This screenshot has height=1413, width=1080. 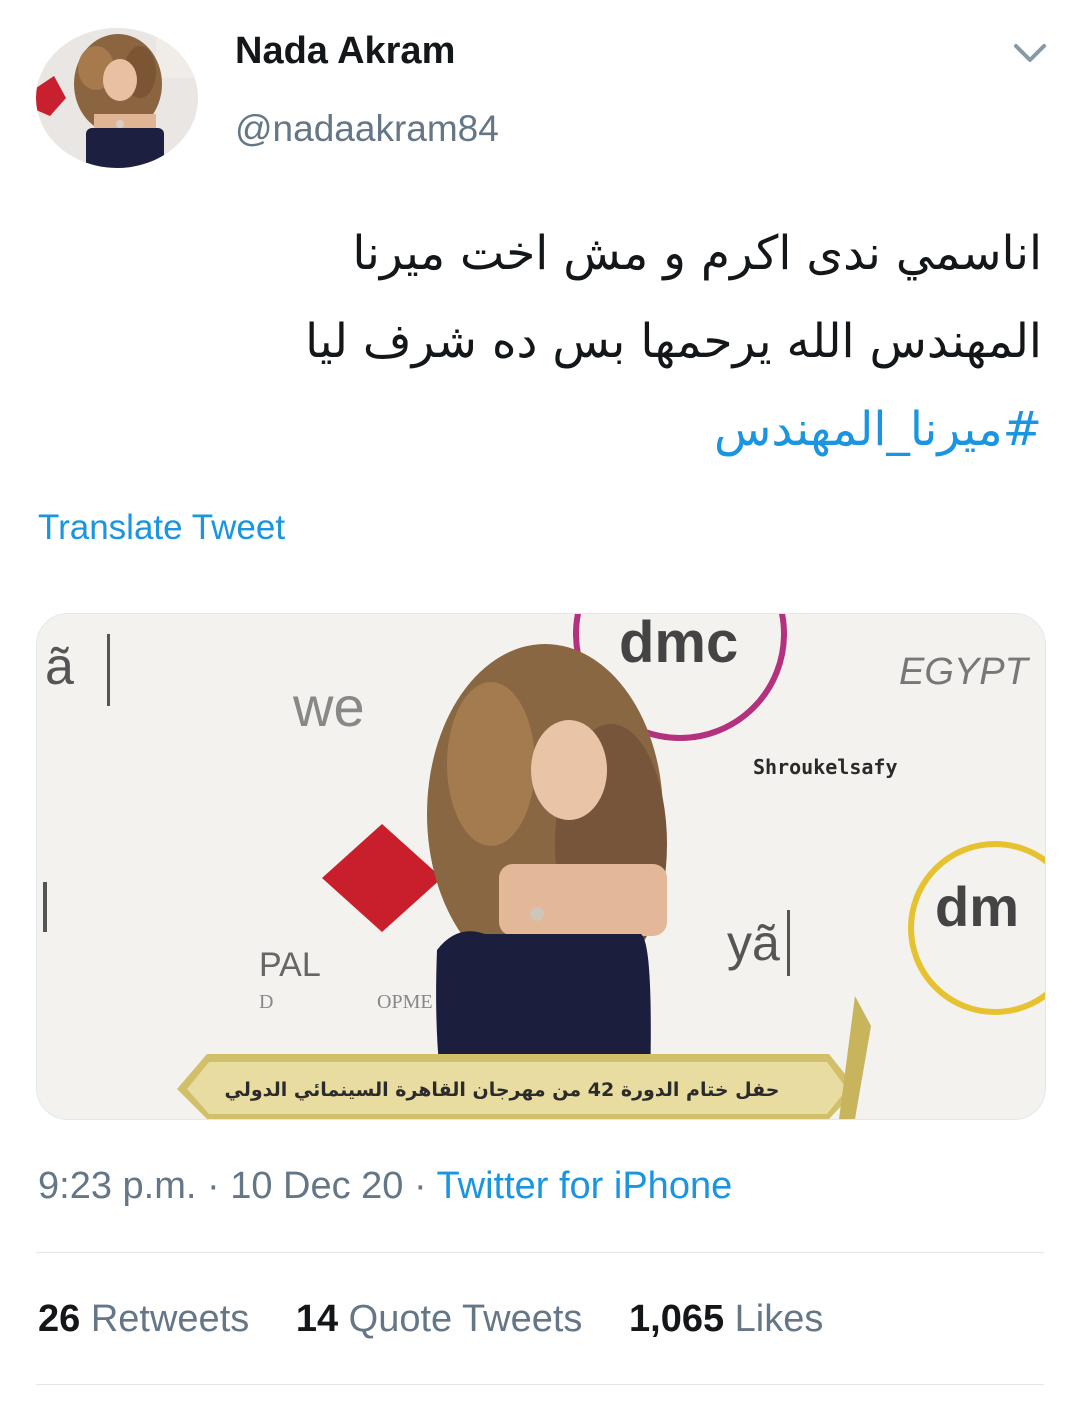 What do you see at coordinates (405, 1002) in the screenshot?
I see `media-logo-opm: OPME` at bounding box center [405, 1002].